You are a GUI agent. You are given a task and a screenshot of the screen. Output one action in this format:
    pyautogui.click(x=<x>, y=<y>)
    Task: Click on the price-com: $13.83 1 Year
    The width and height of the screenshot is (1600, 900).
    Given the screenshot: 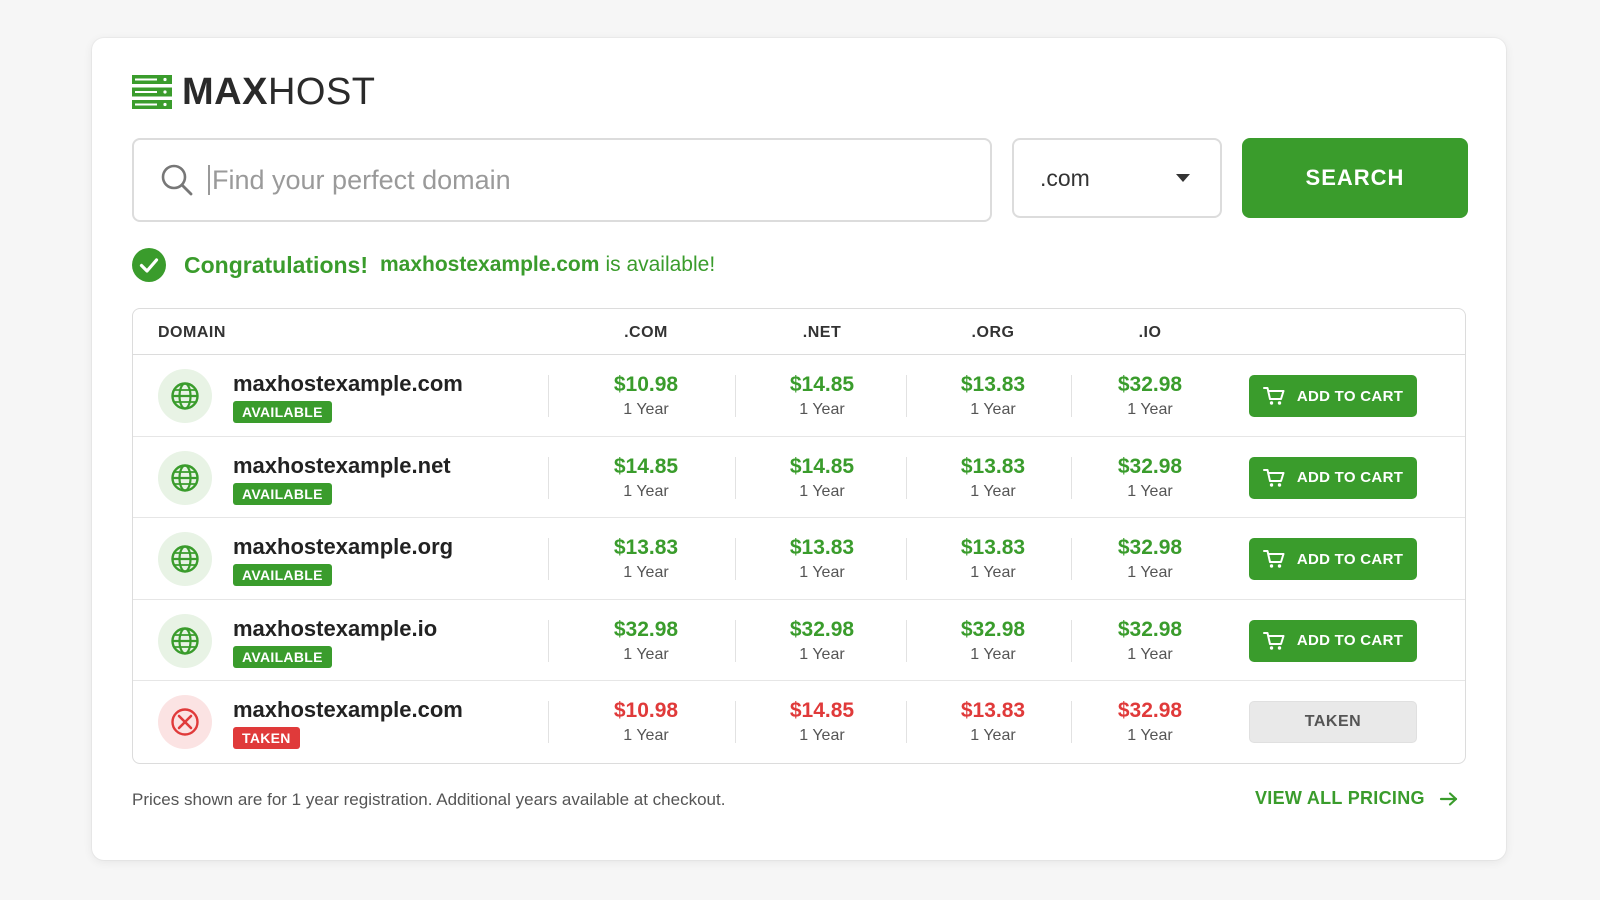 What is the action you would take?
    pyautogui.click(x=646, y=559)
    